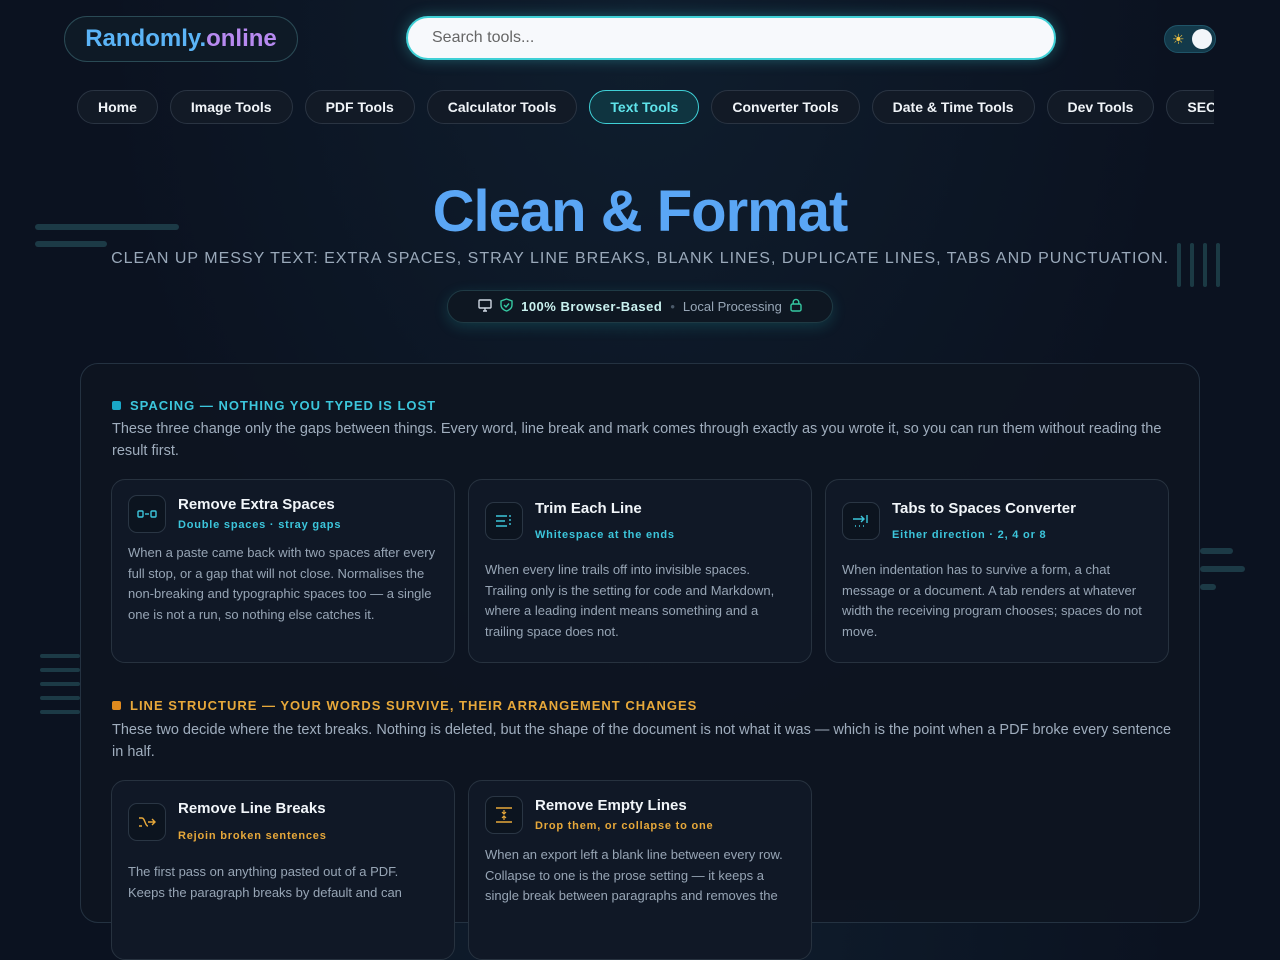 Image resolution: width=1280 pixels, height=960 pixels. I want to click on trim-lines-icon, so click(504, 521).